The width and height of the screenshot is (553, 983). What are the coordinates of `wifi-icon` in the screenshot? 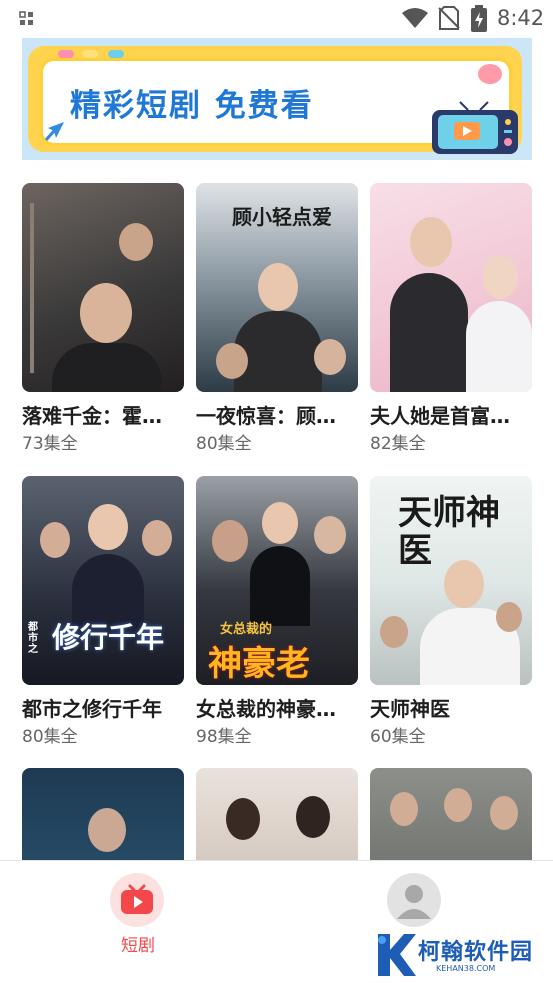 It's located at (415, 18).